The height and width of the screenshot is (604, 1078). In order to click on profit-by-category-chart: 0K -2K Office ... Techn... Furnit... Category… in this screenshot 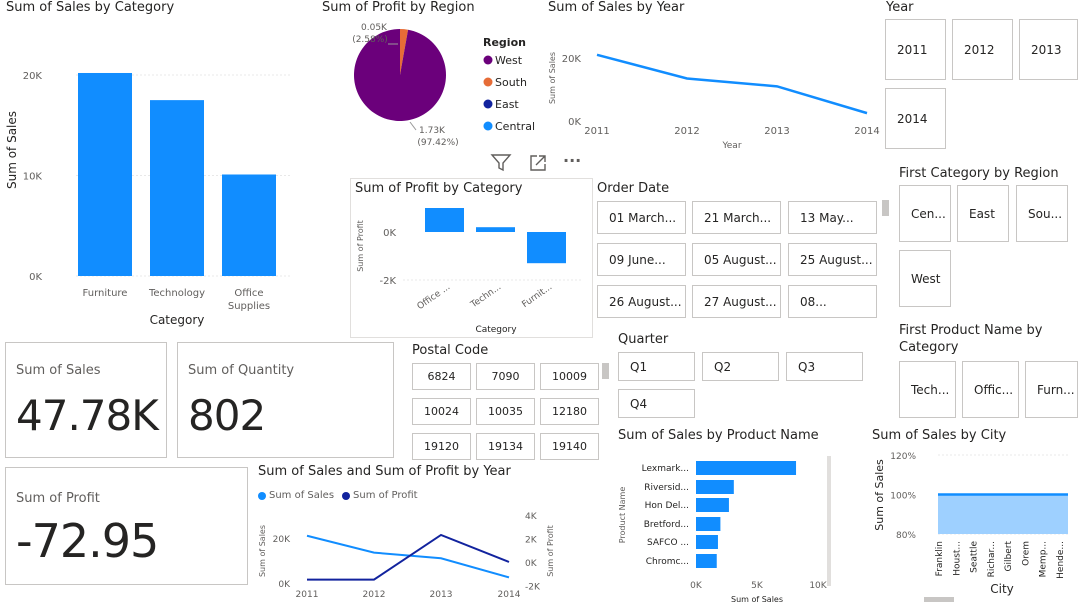, I will do `click(471, 267)`.